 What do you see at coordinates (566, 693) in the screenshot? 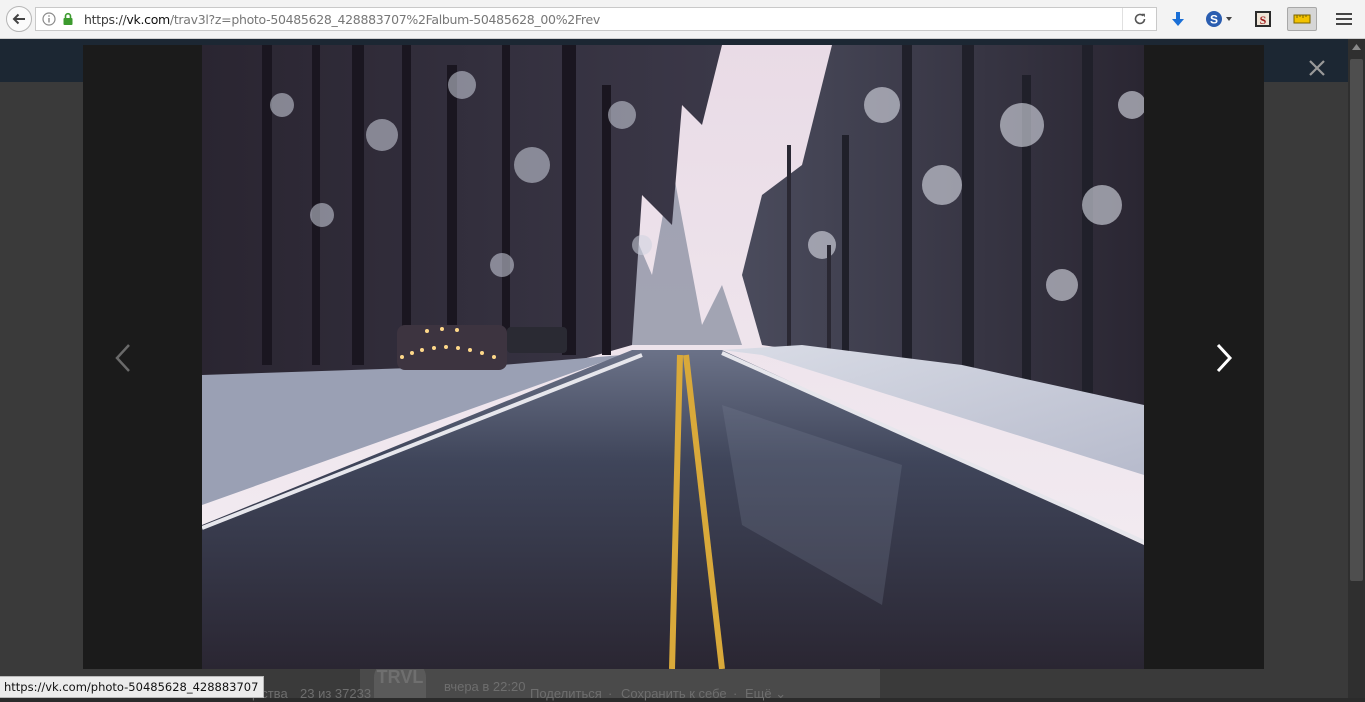
I see `share-link: Поделиться` at bounding box center [566, 693].